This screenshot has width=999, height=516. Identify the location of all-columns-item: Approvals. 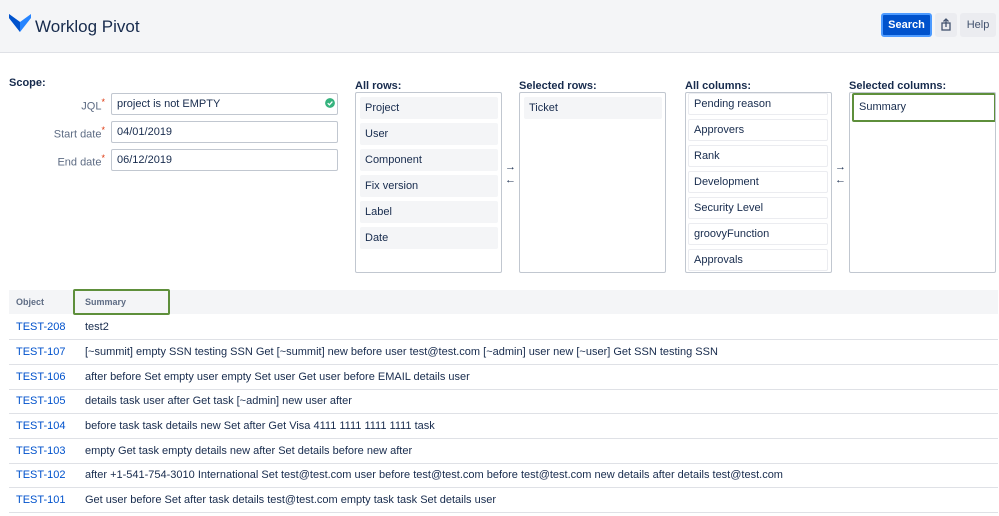
(758, 260).